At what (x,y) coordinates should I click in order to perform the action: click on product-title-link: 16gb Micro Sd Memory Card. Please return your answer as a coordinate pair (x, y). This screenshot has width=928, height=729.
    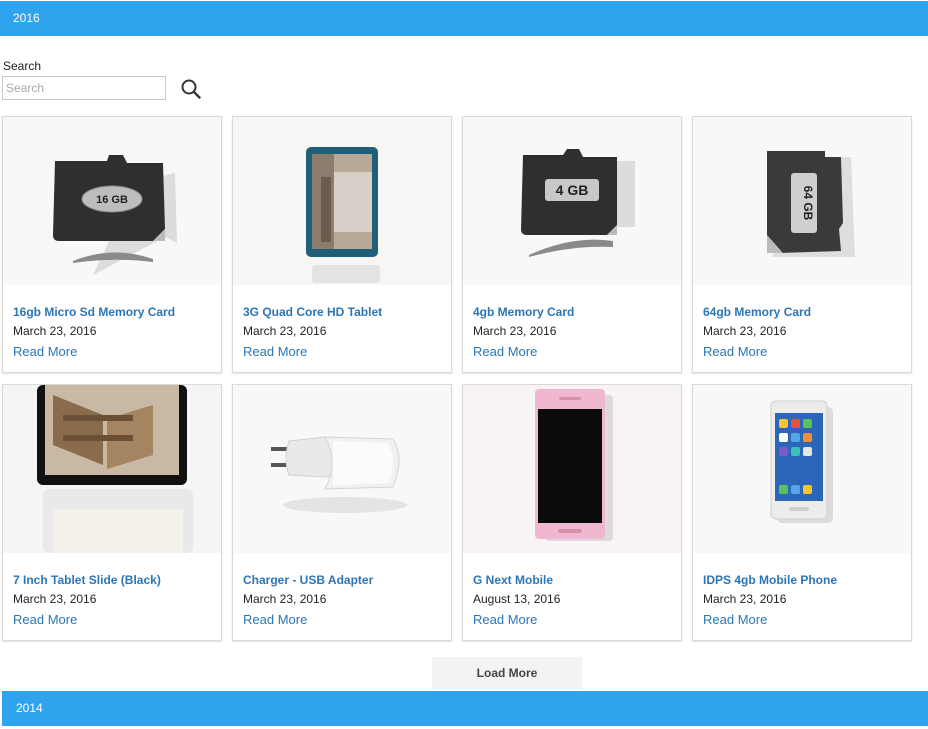
    Looking at the image, I should click on (94, 312).